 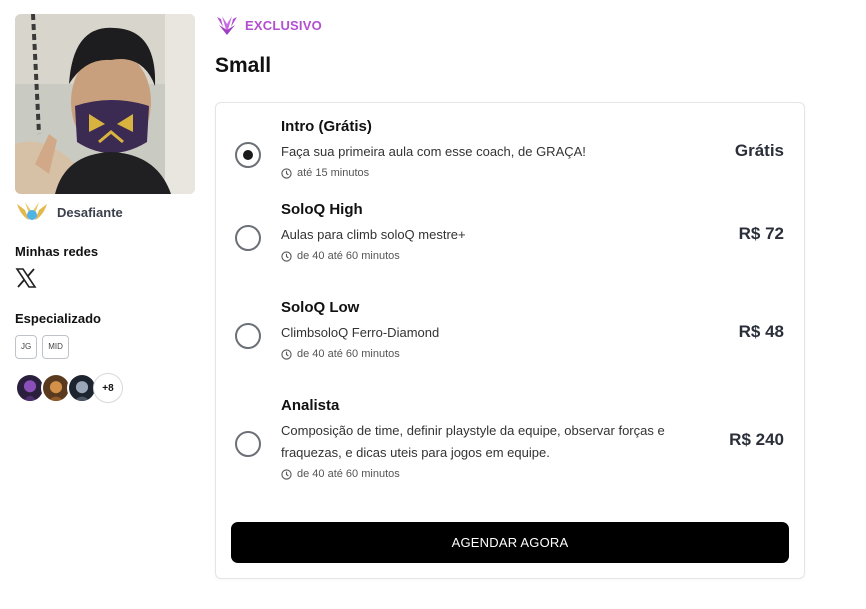 What do you see at coordinates (510, 542) in the screenshot?
I see `schedule-now-button: AGENDAR AGORA` at bounding box center [510, 542].